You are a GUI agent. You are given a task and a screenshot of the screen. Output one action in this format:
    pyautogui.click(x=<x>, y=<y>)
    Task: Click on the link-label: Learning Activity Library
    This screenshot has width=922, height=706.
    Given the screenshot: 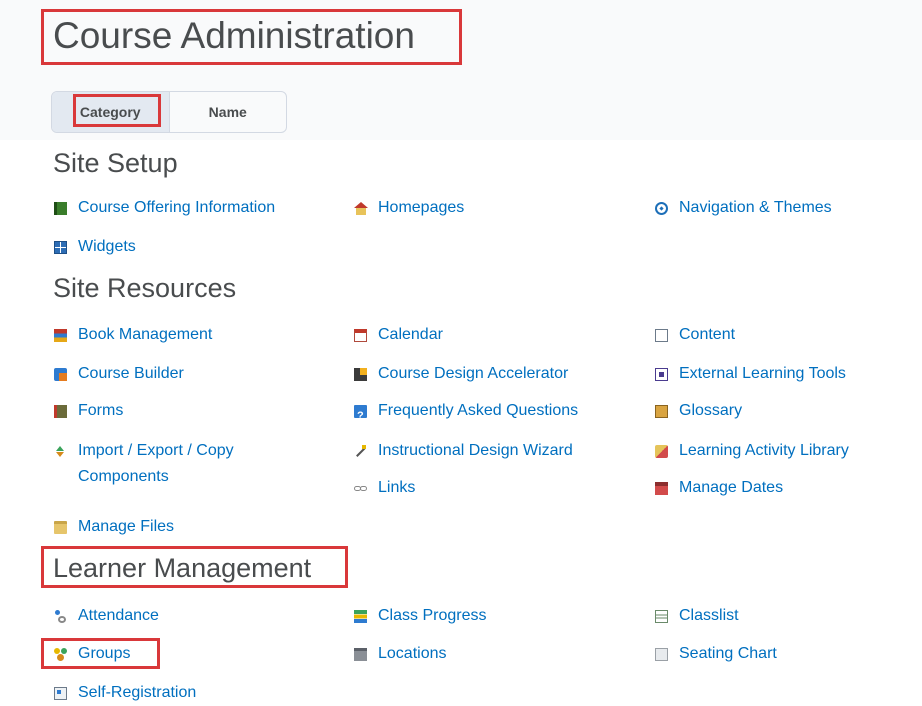 What is the action you would take?
    pyautogui.click(x=764, y=450)
    